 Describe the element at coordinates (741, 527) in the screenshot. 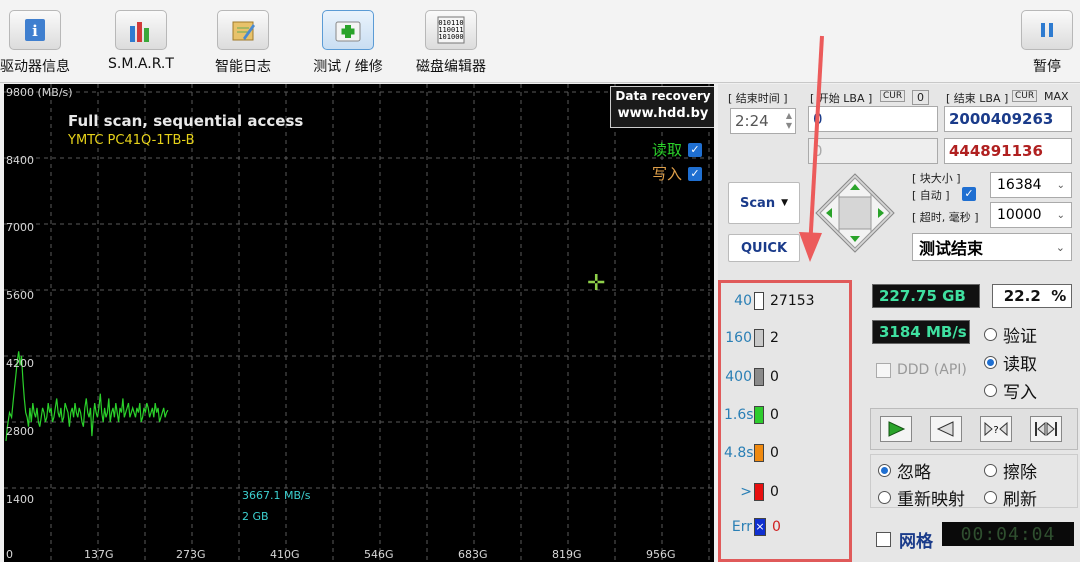

I see `stat-label: Err` at that location.